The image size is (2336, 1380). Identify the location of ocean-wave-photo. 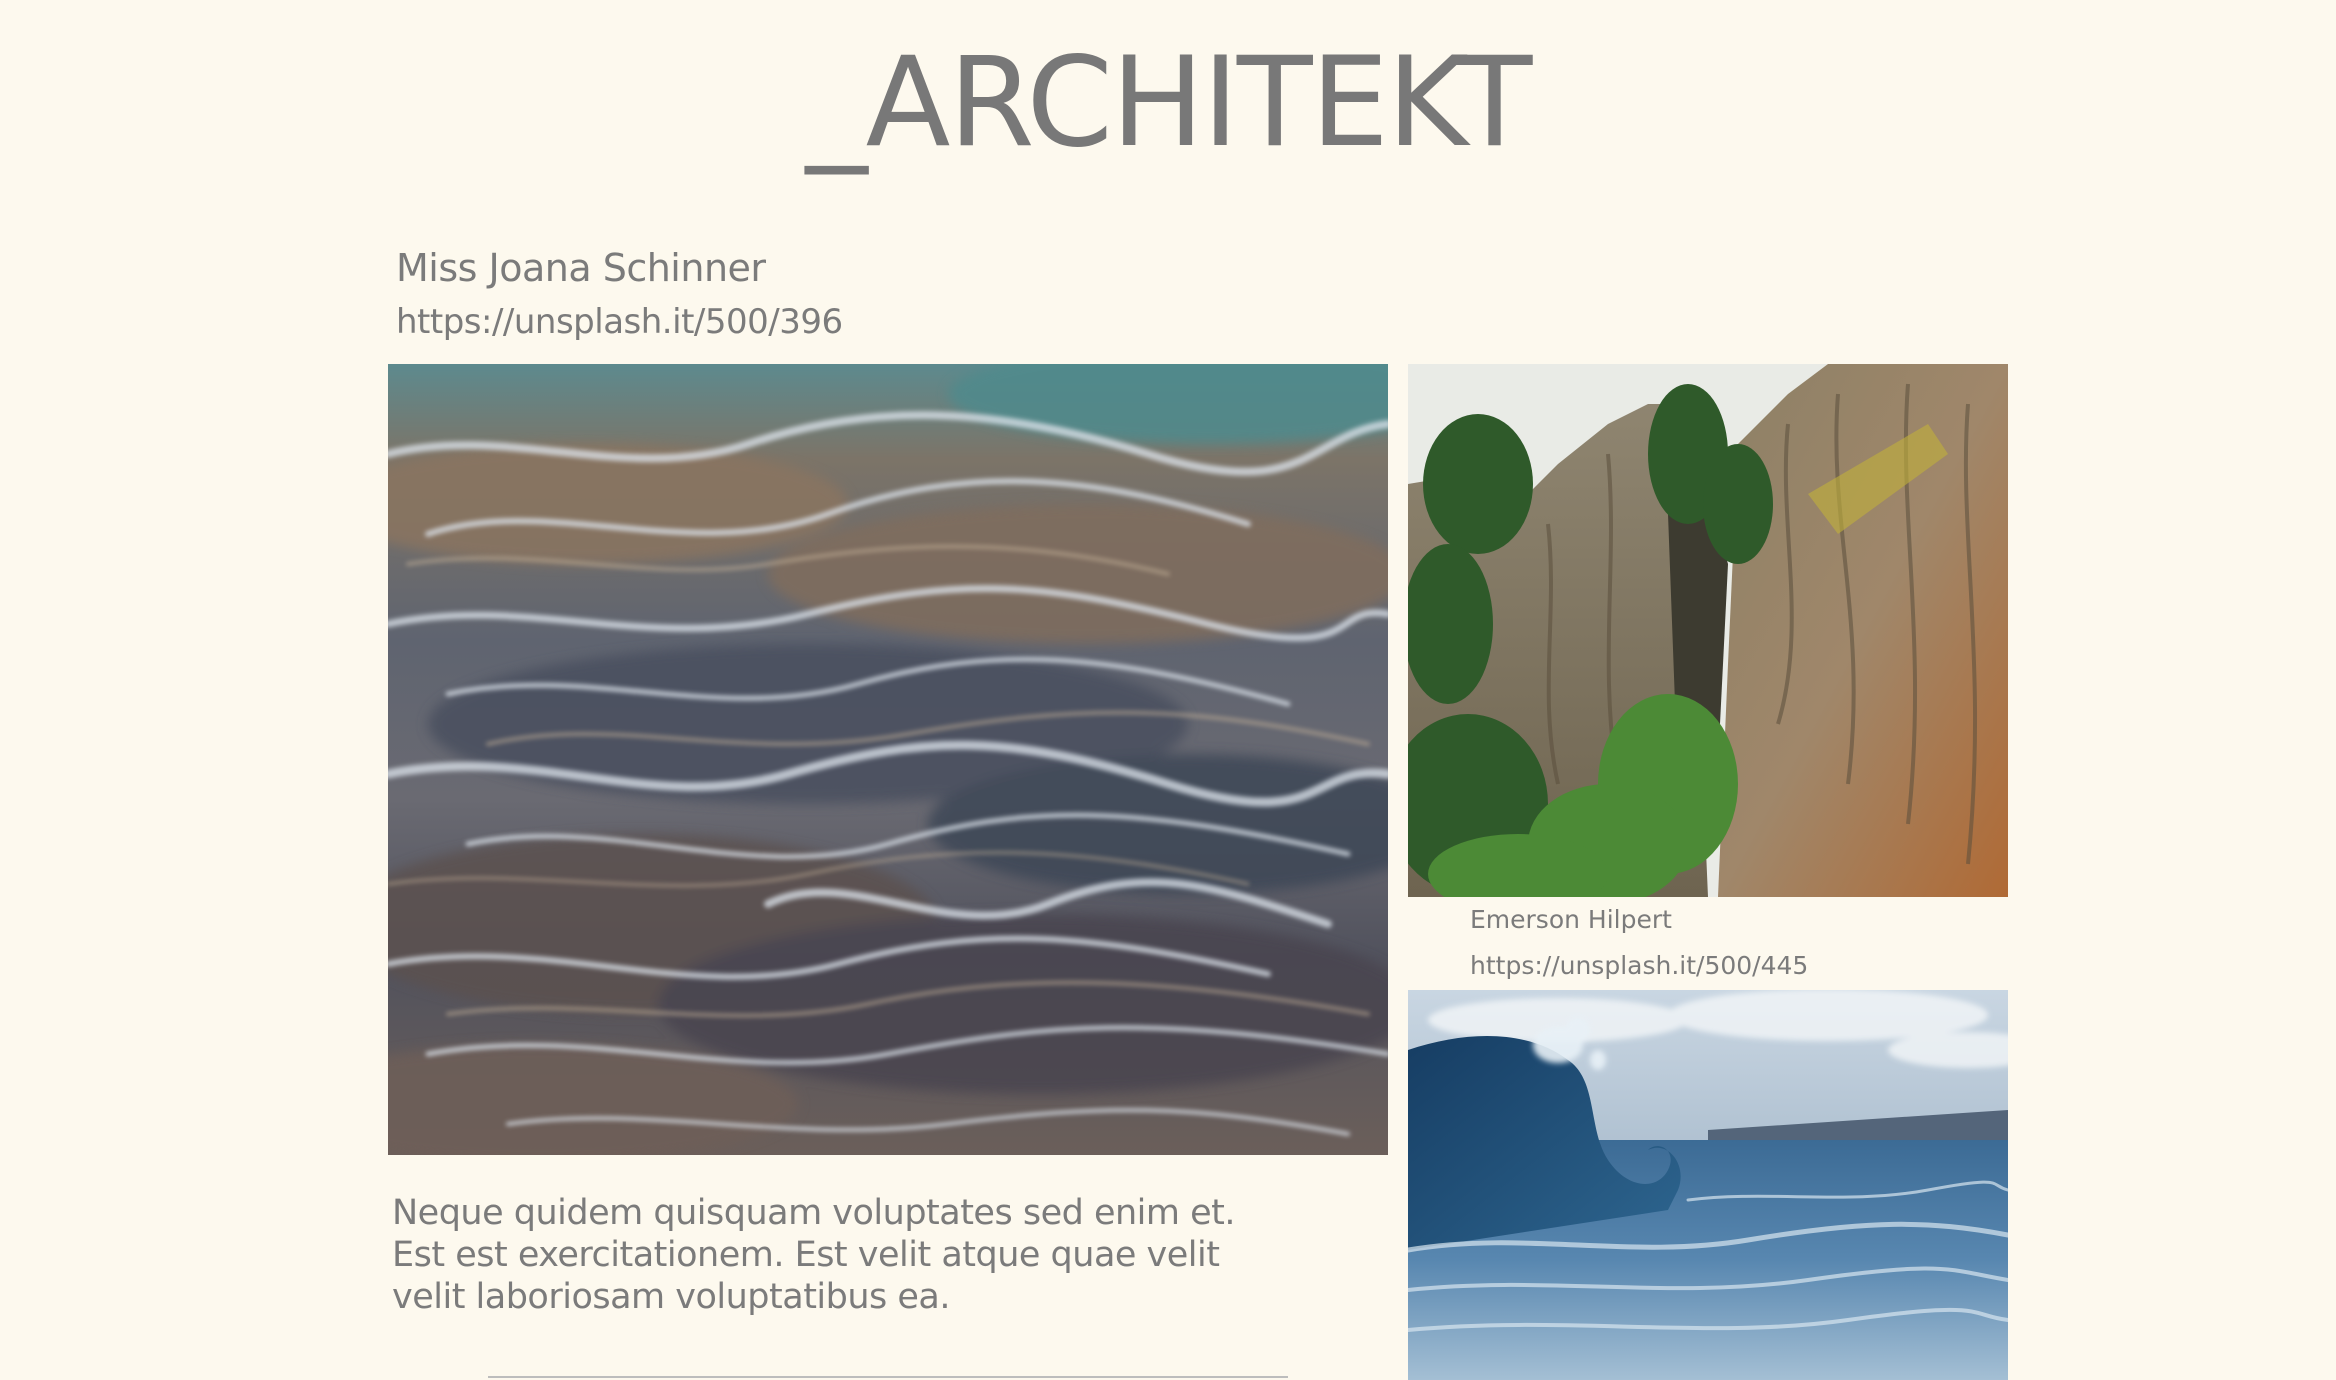
(1708, 1185).